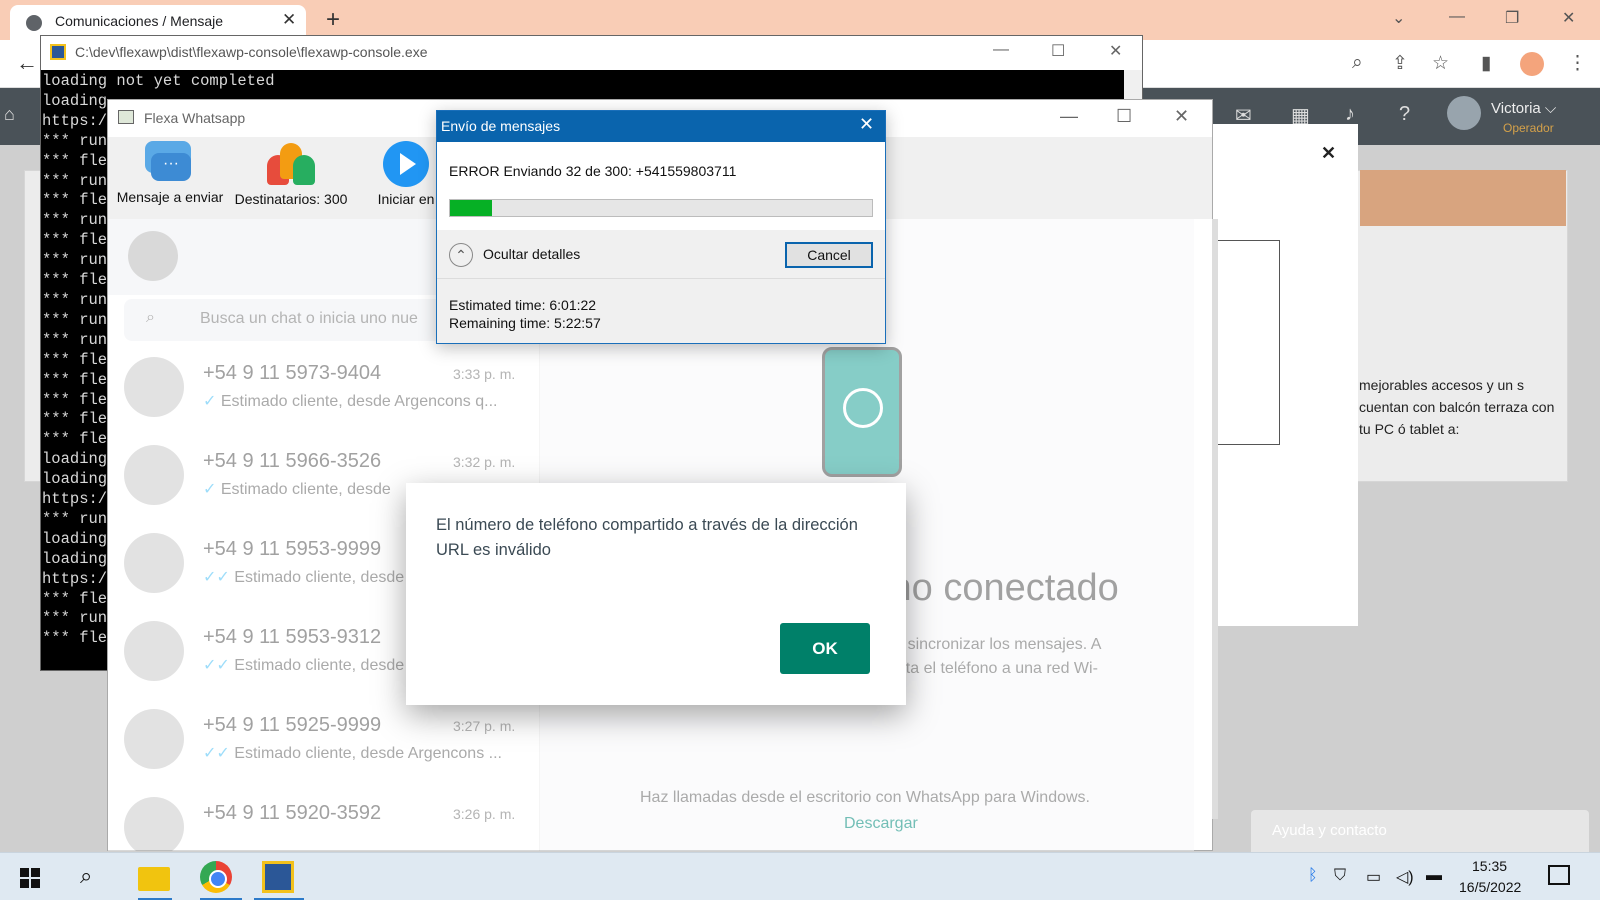  Describe the element at coordinates (1463, 198) in the screenshot. I see `web-orange-banner` at that location.